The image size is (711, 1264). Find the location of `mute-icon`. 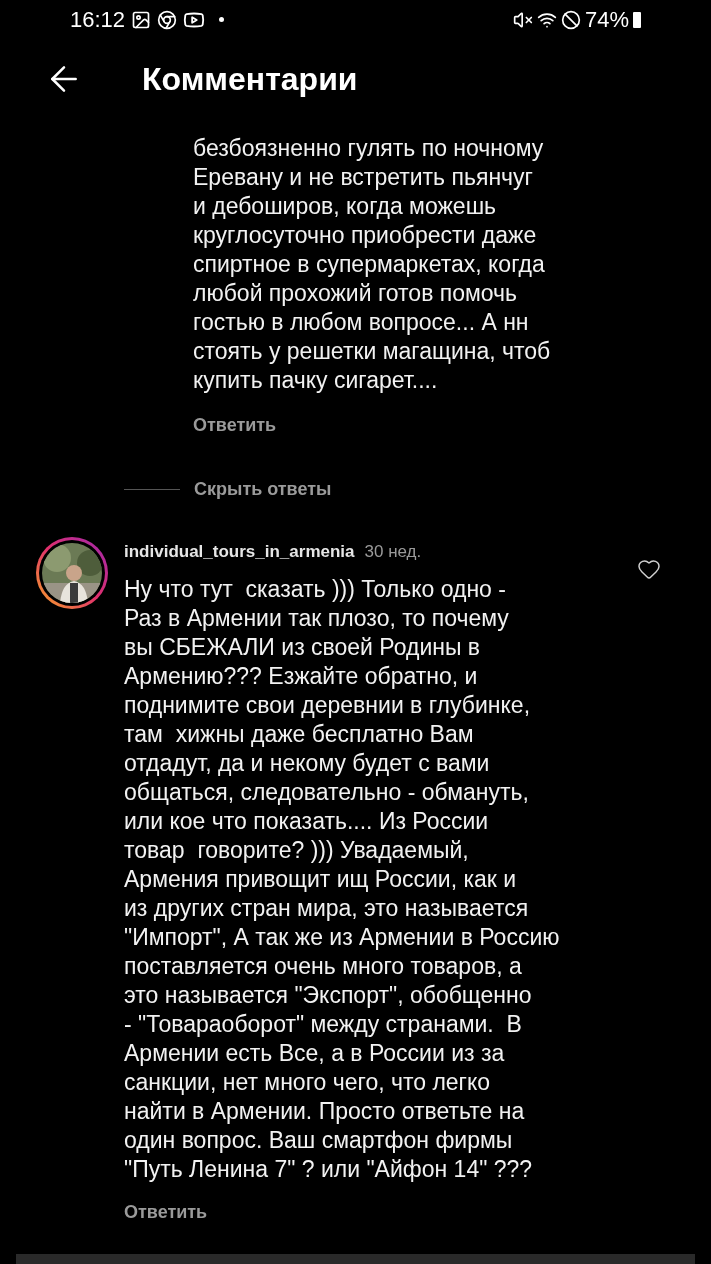

mute-icon is located at coordinates (522, 19).